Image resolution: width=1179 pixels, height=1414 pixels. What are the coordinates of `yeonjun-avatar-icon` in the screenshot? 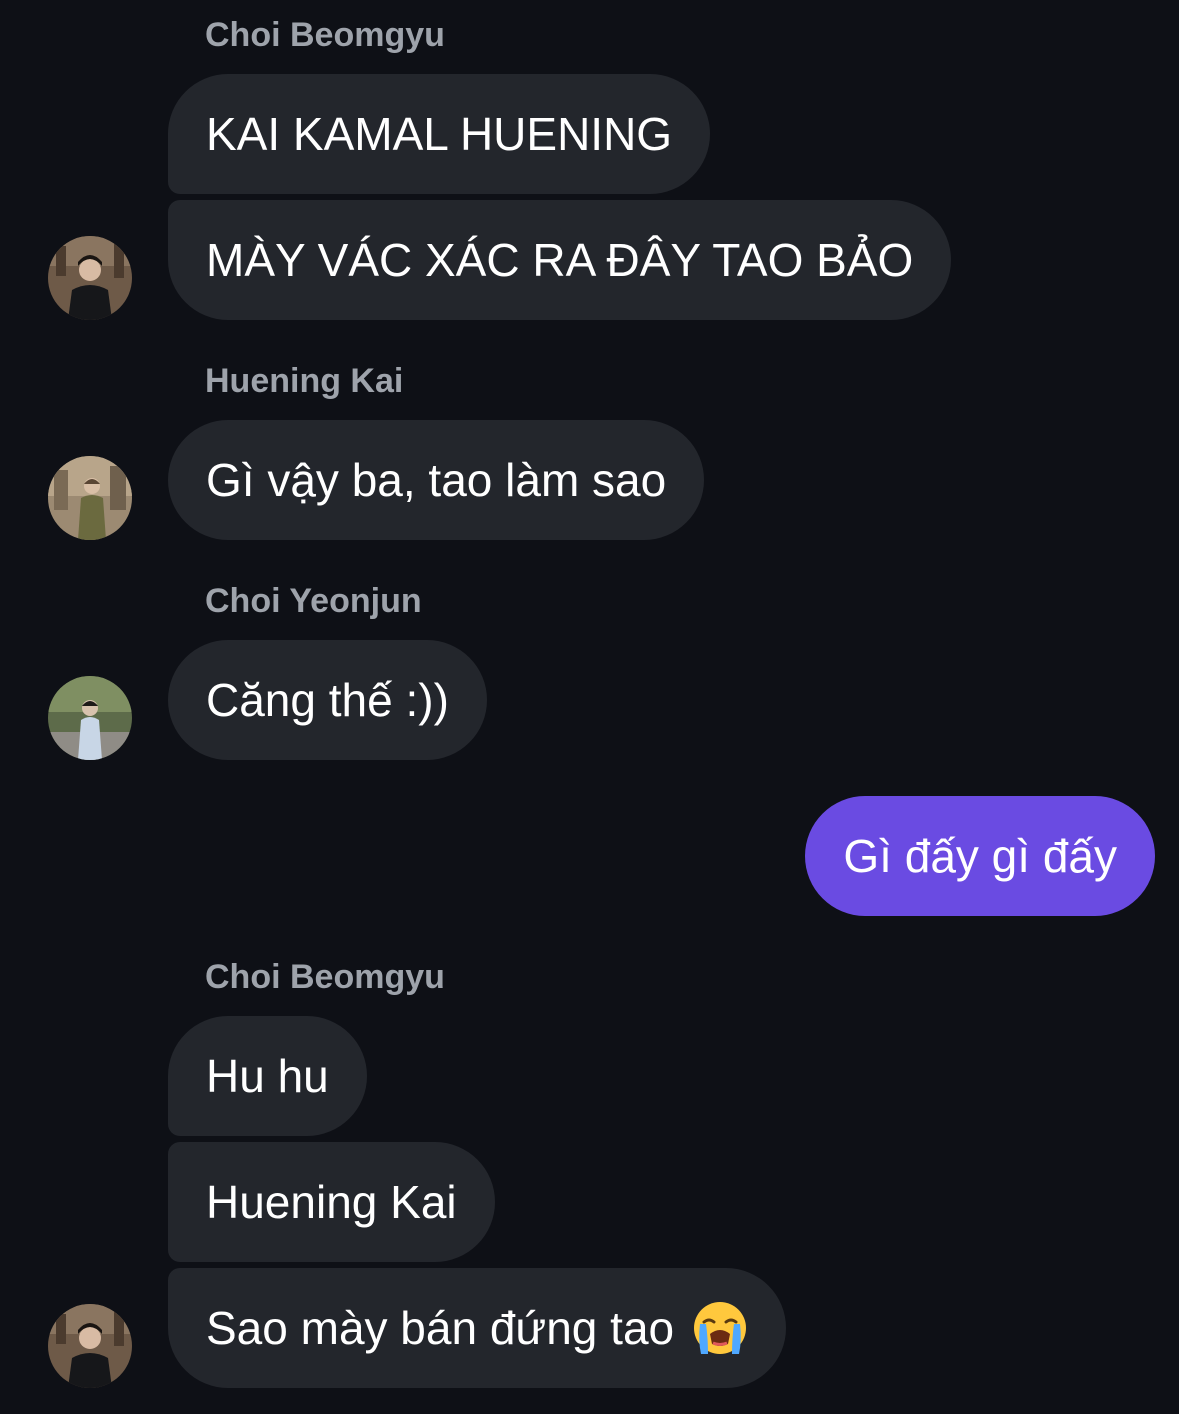 It's located at (90, 718).